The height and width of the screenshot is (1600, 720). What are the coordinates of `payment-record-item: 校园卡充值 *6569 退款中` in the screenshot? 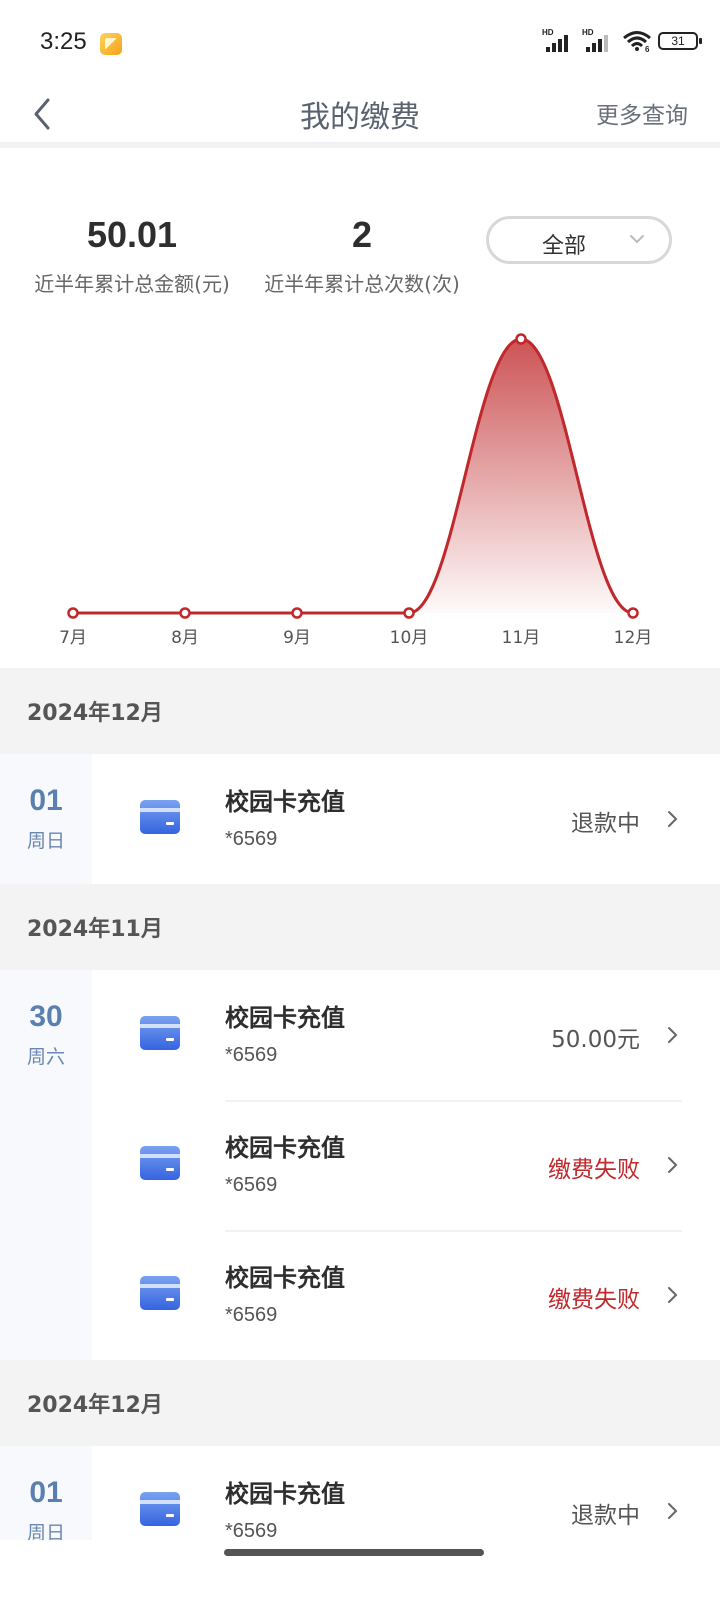 It's located at (406, 819).